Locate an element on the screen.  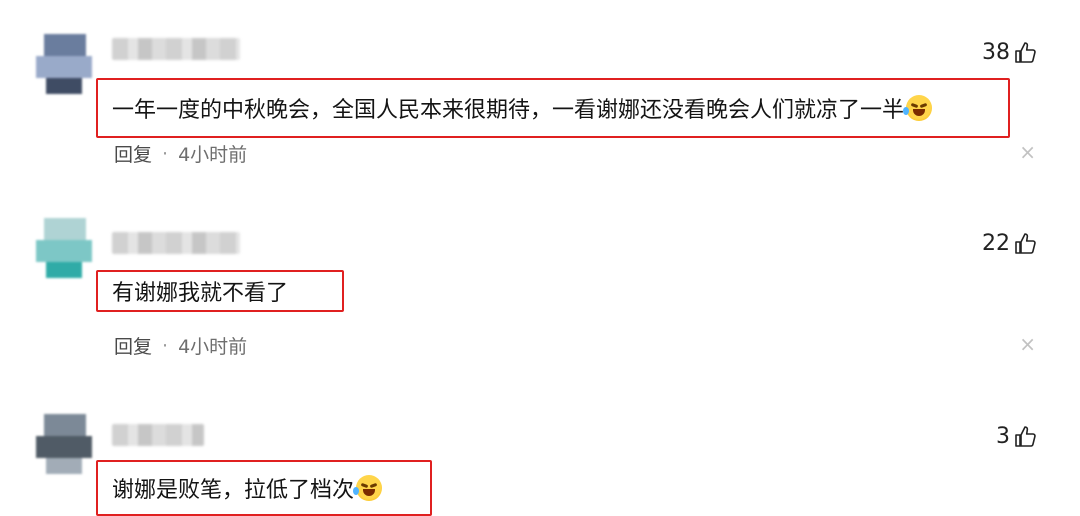
comment-text-highlight: 一年一度的中秋晚会，全国人民本来很期待，一看谢娜还没看晚会人们就凉了一半 is located at coordinates (553, 108).